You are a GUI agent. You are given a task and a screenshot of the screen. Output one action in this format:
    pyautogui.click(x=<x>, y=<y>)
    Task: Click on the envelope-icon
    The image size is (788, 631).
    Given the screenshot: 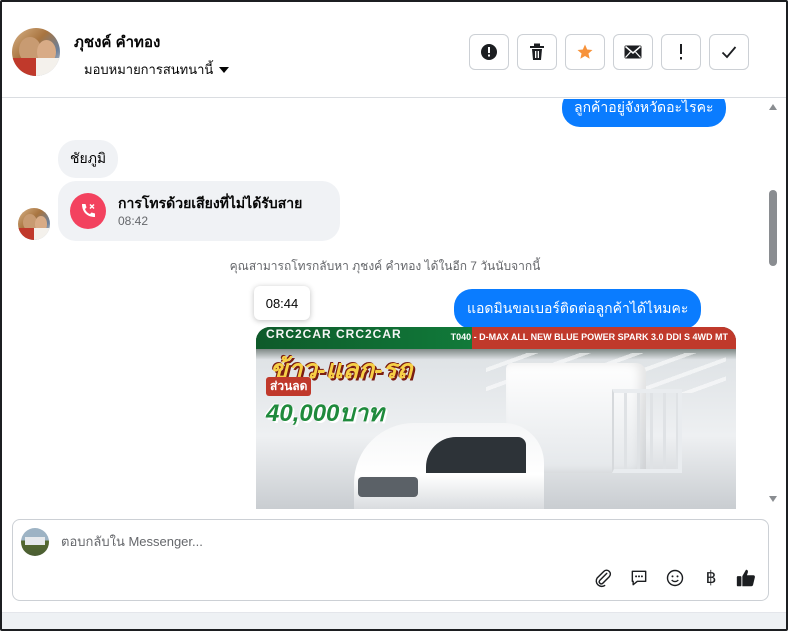 What is the action you would take?
    pyautogui.click(x=633, y=52)
    